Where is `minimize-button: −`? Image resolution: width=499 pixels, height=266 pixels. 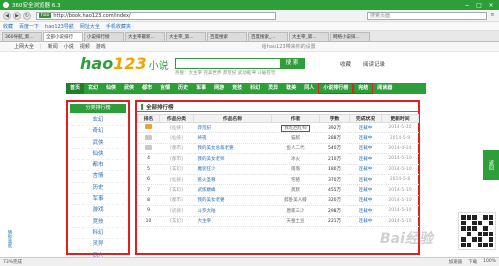
minimize-button: − is located at coordinates (467, 5).